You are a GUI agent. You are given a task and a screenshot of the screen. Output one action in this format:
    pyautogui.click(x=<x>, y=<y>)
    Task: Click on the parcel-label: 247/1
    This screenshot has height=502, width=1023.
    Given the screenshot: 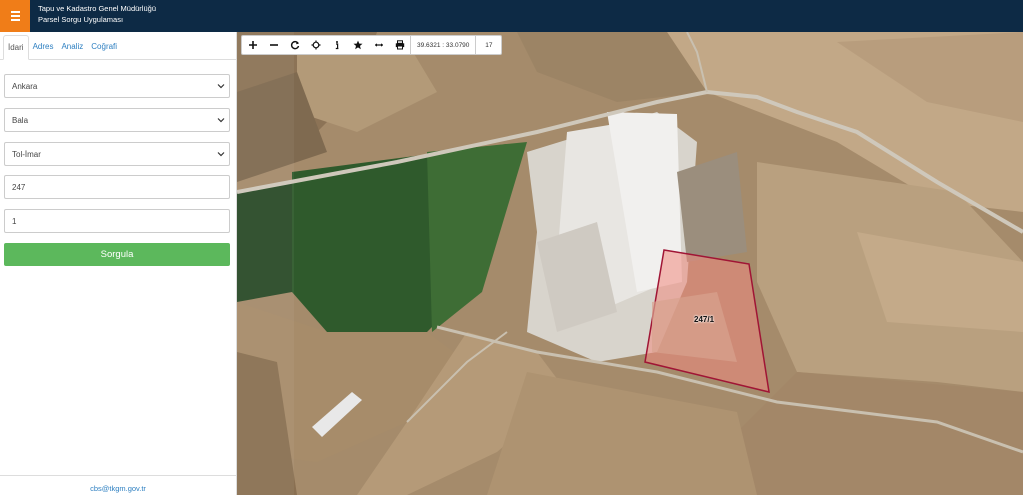 What is the action you would take?
    pyautogui.click(x=704, y=319)
    